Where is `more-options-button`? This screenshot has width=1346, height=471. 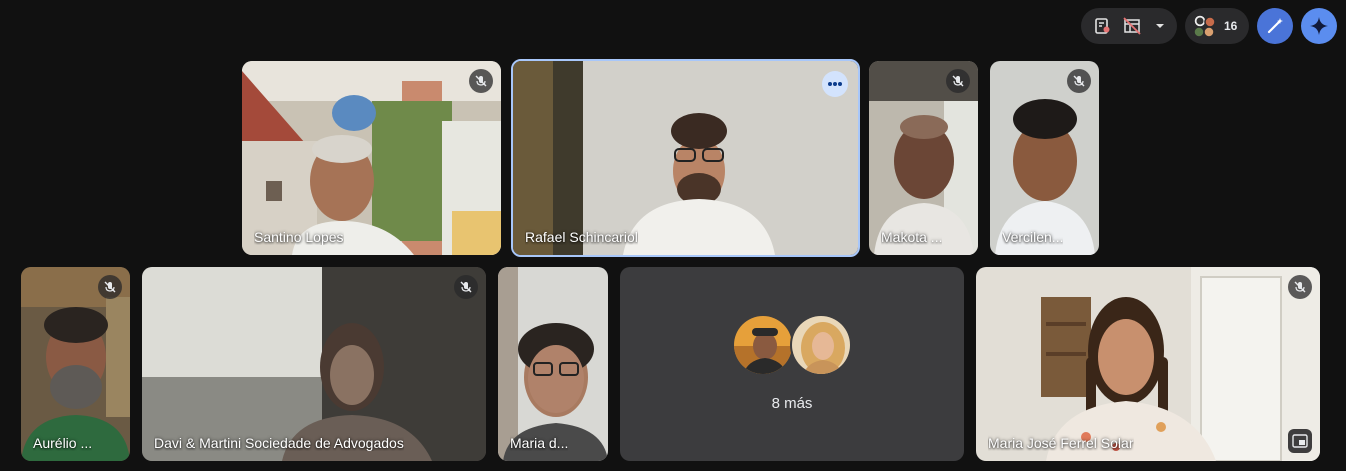 more-options-button is located at coordinates (835, 84).